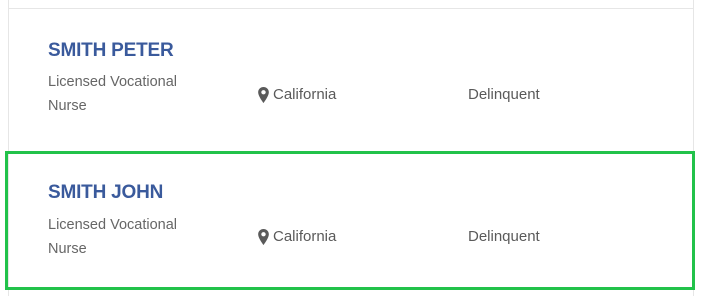 The height and width of the screenshot is (296, 701). I want to click on result-name-link: SMITH JOHN, so click(105, 193).